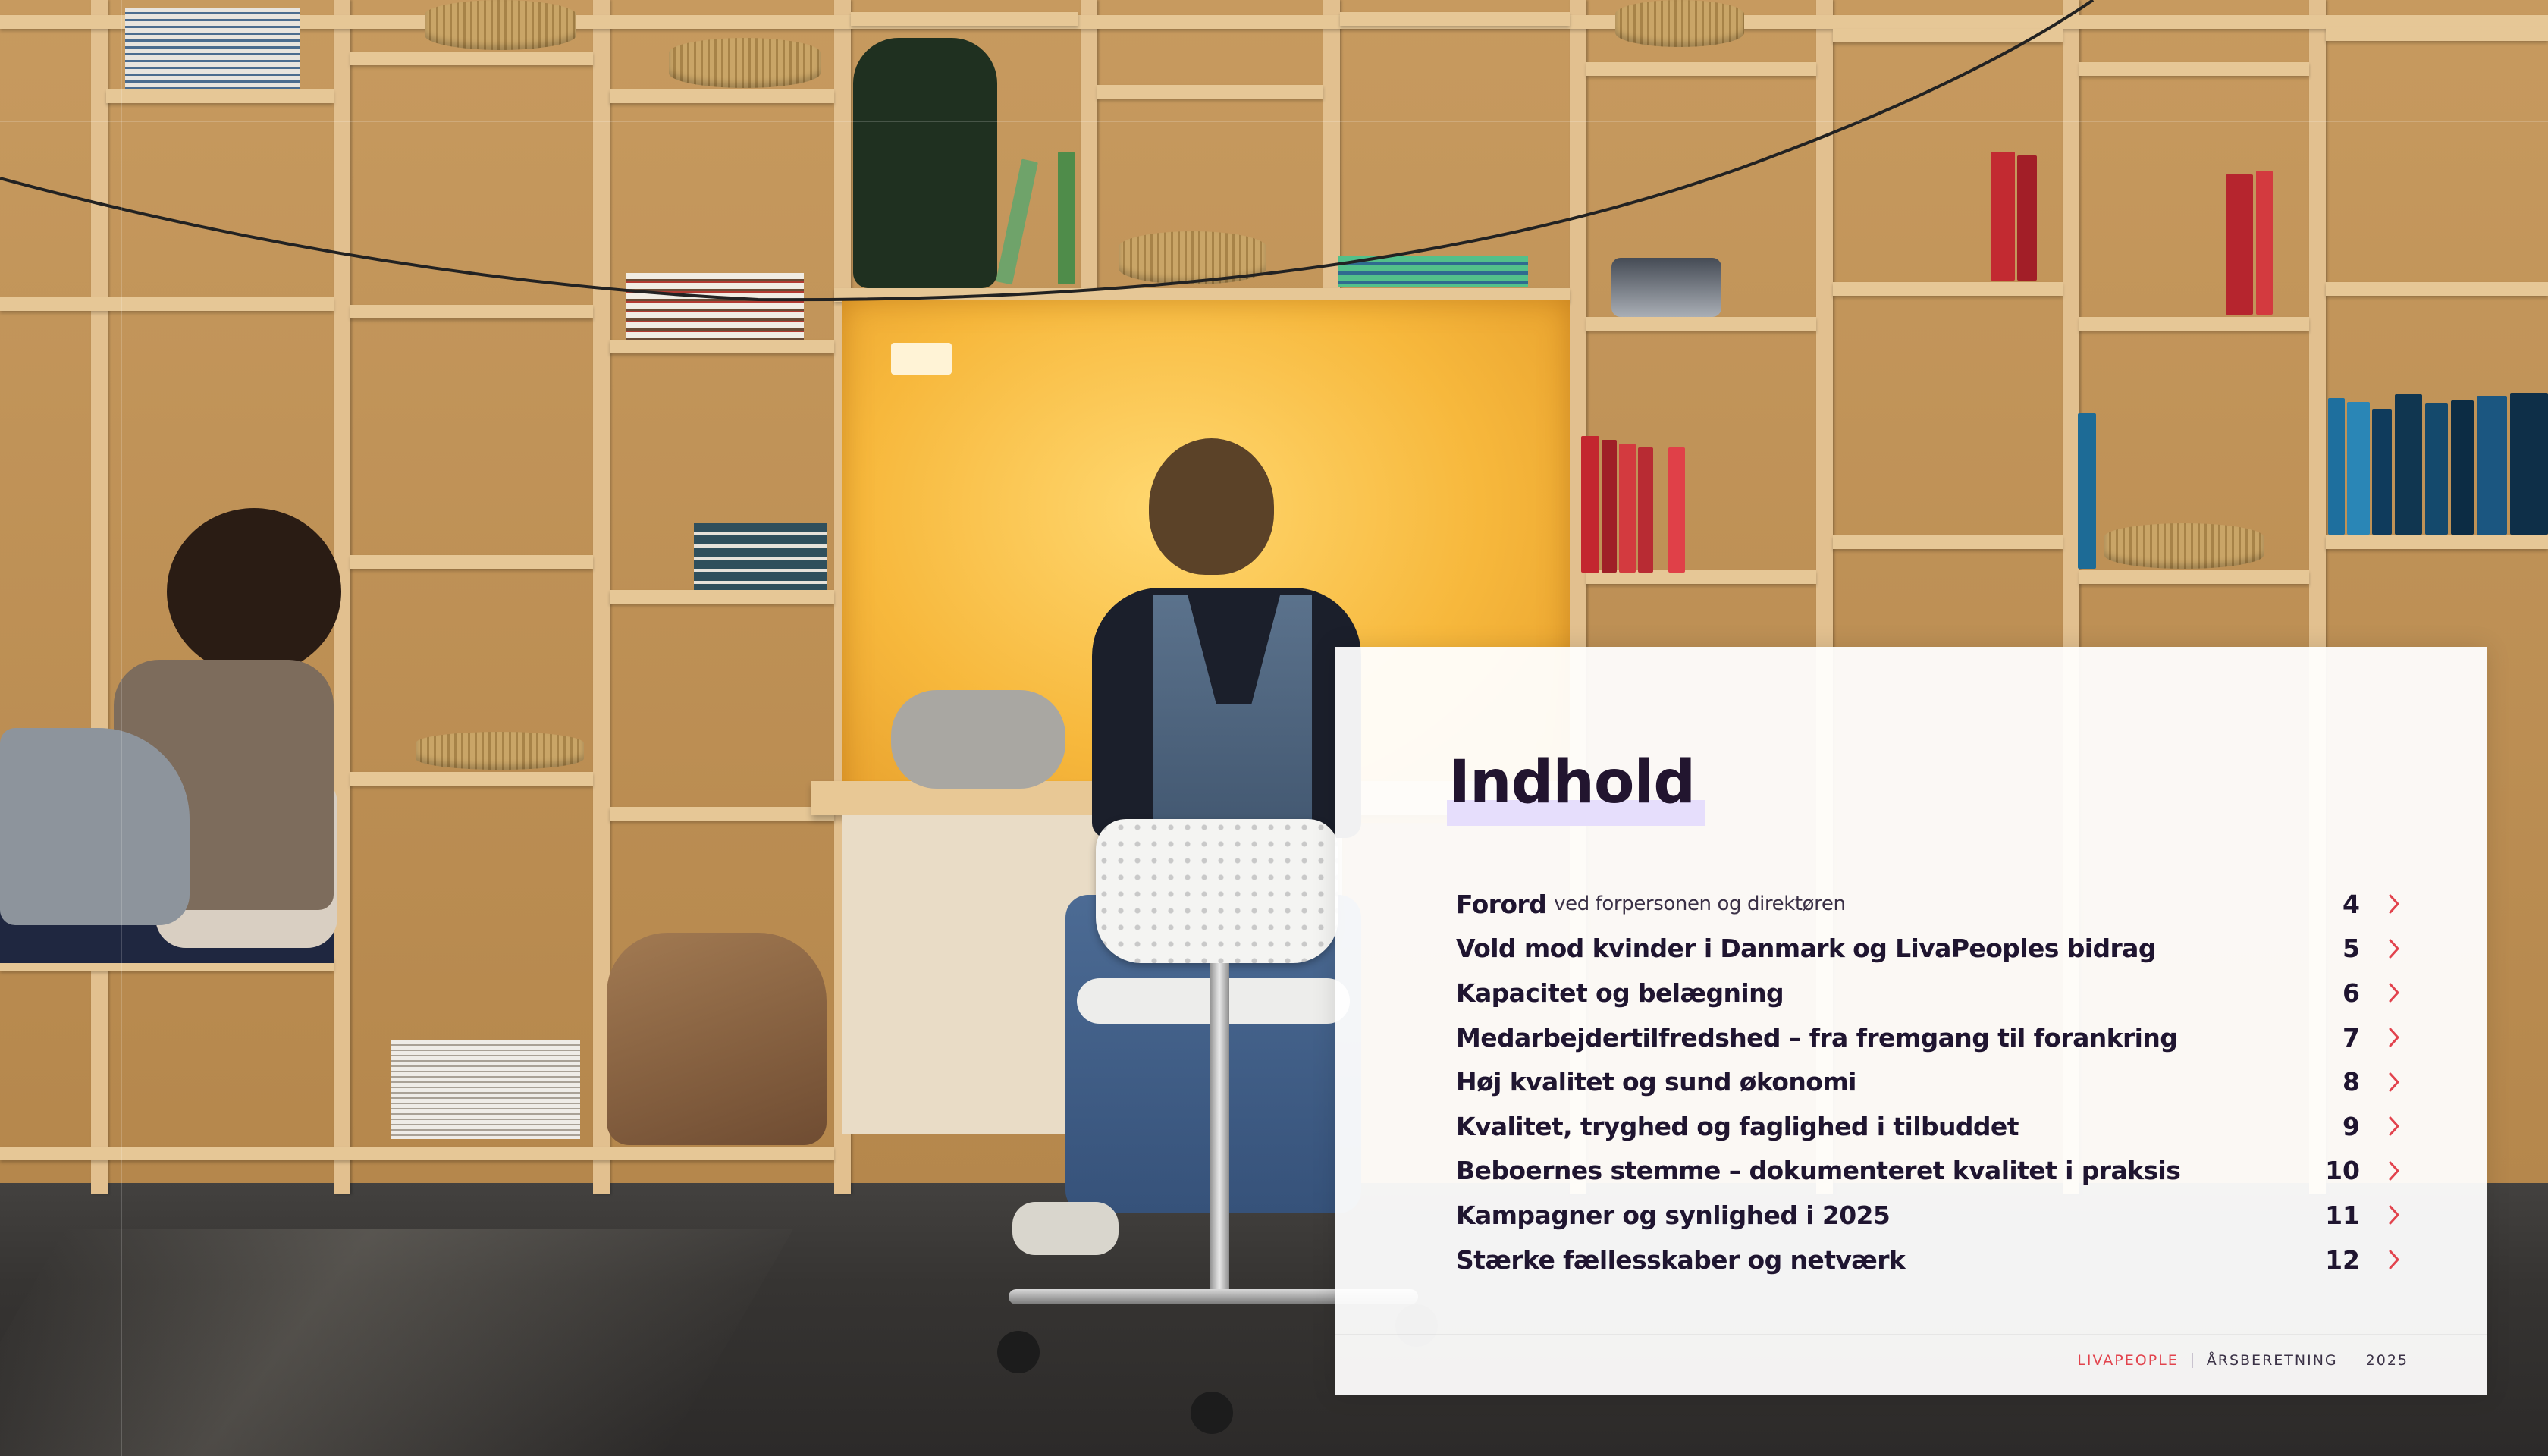  What do you see at coordinates (1930, 1260) in the screenshot?
I see `toc-item: Stærke fællesskaber og netværk 12` at bounding box center [1930, 1260].